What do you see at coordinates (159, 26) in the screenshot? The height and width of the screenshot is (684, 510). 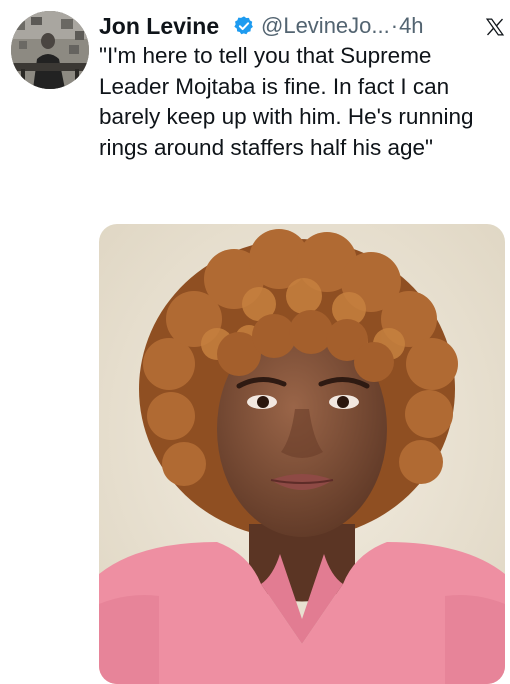 I see `author-name: Jon Levine` at bounding box center [159, 26].